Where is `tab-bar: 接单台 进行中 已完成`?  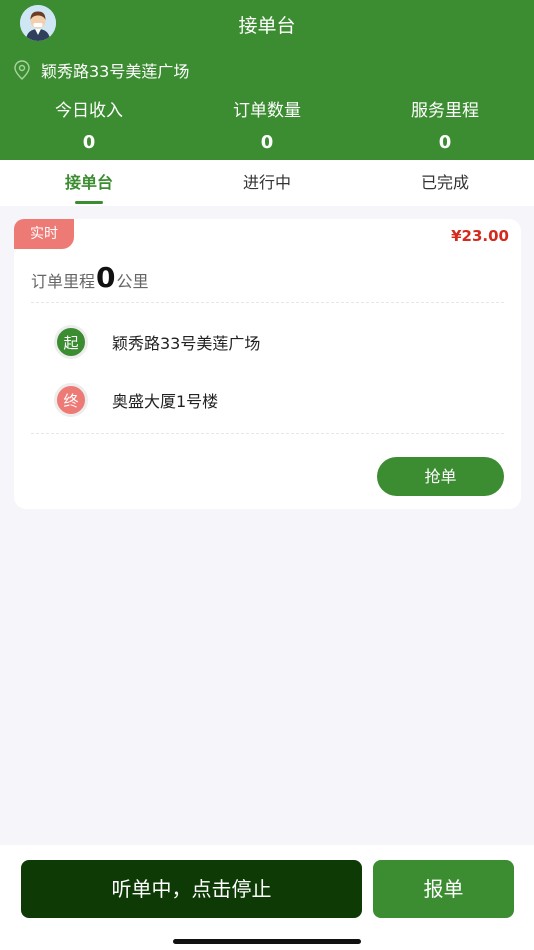 tab-bar: 接单台 进行中 已完成 is located at coordinates (267, 183).